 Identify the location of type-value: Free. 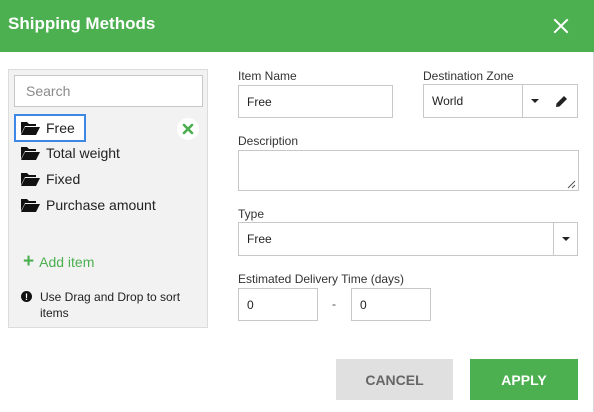
(259, 239).